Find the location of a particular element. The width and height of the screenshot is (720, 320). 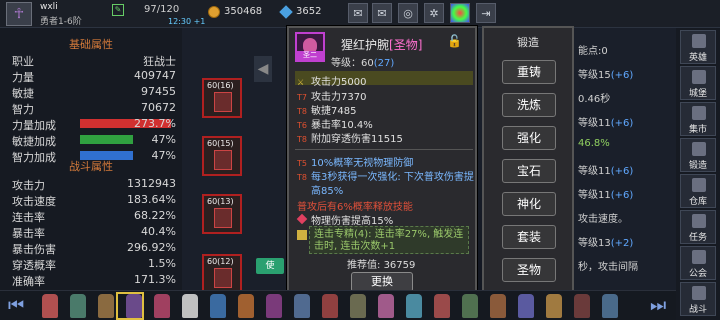

forge-button: 重铸 is located at coordinates (529, 72).